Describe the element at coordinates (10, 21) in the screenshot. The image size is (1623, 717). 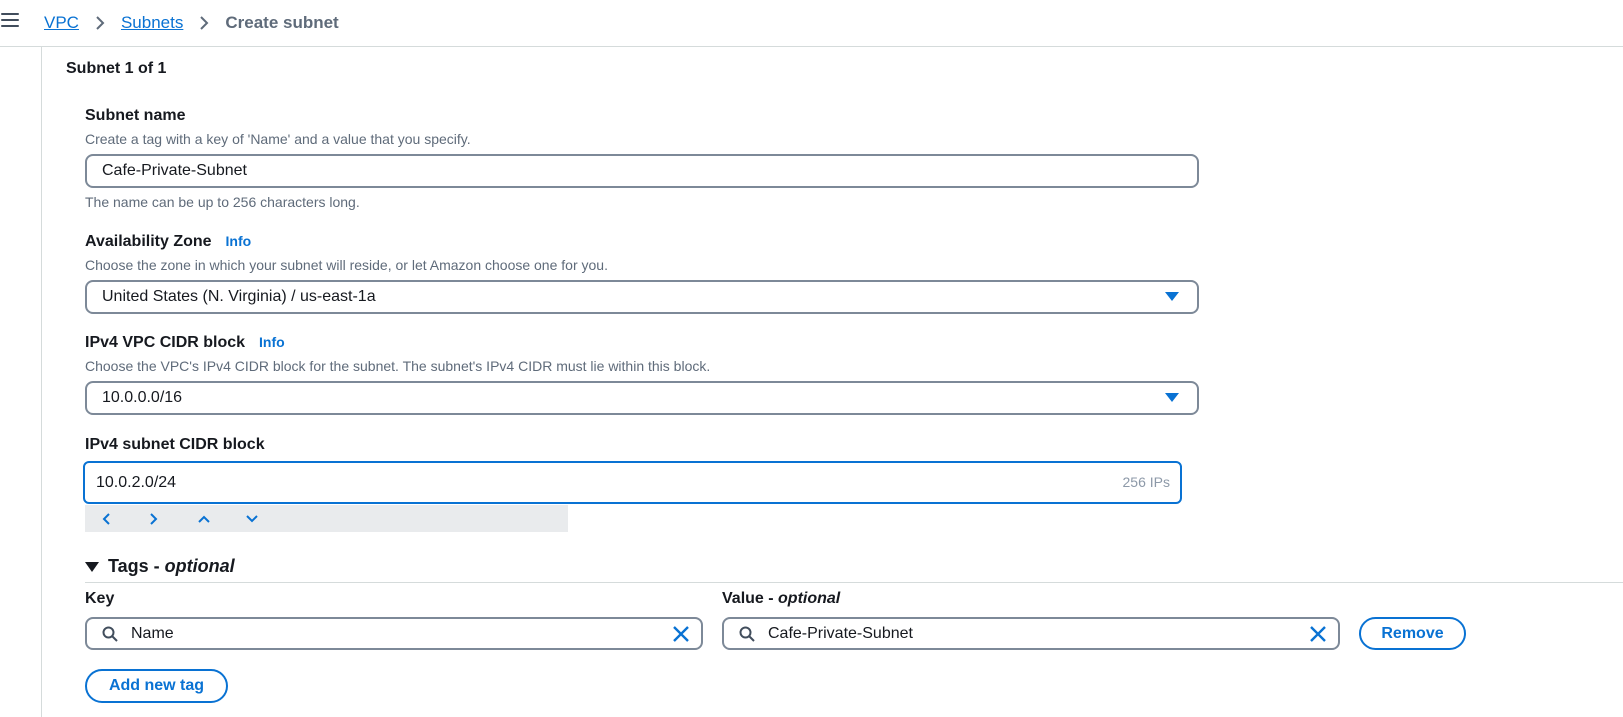
I see `menu-icon` at that location.